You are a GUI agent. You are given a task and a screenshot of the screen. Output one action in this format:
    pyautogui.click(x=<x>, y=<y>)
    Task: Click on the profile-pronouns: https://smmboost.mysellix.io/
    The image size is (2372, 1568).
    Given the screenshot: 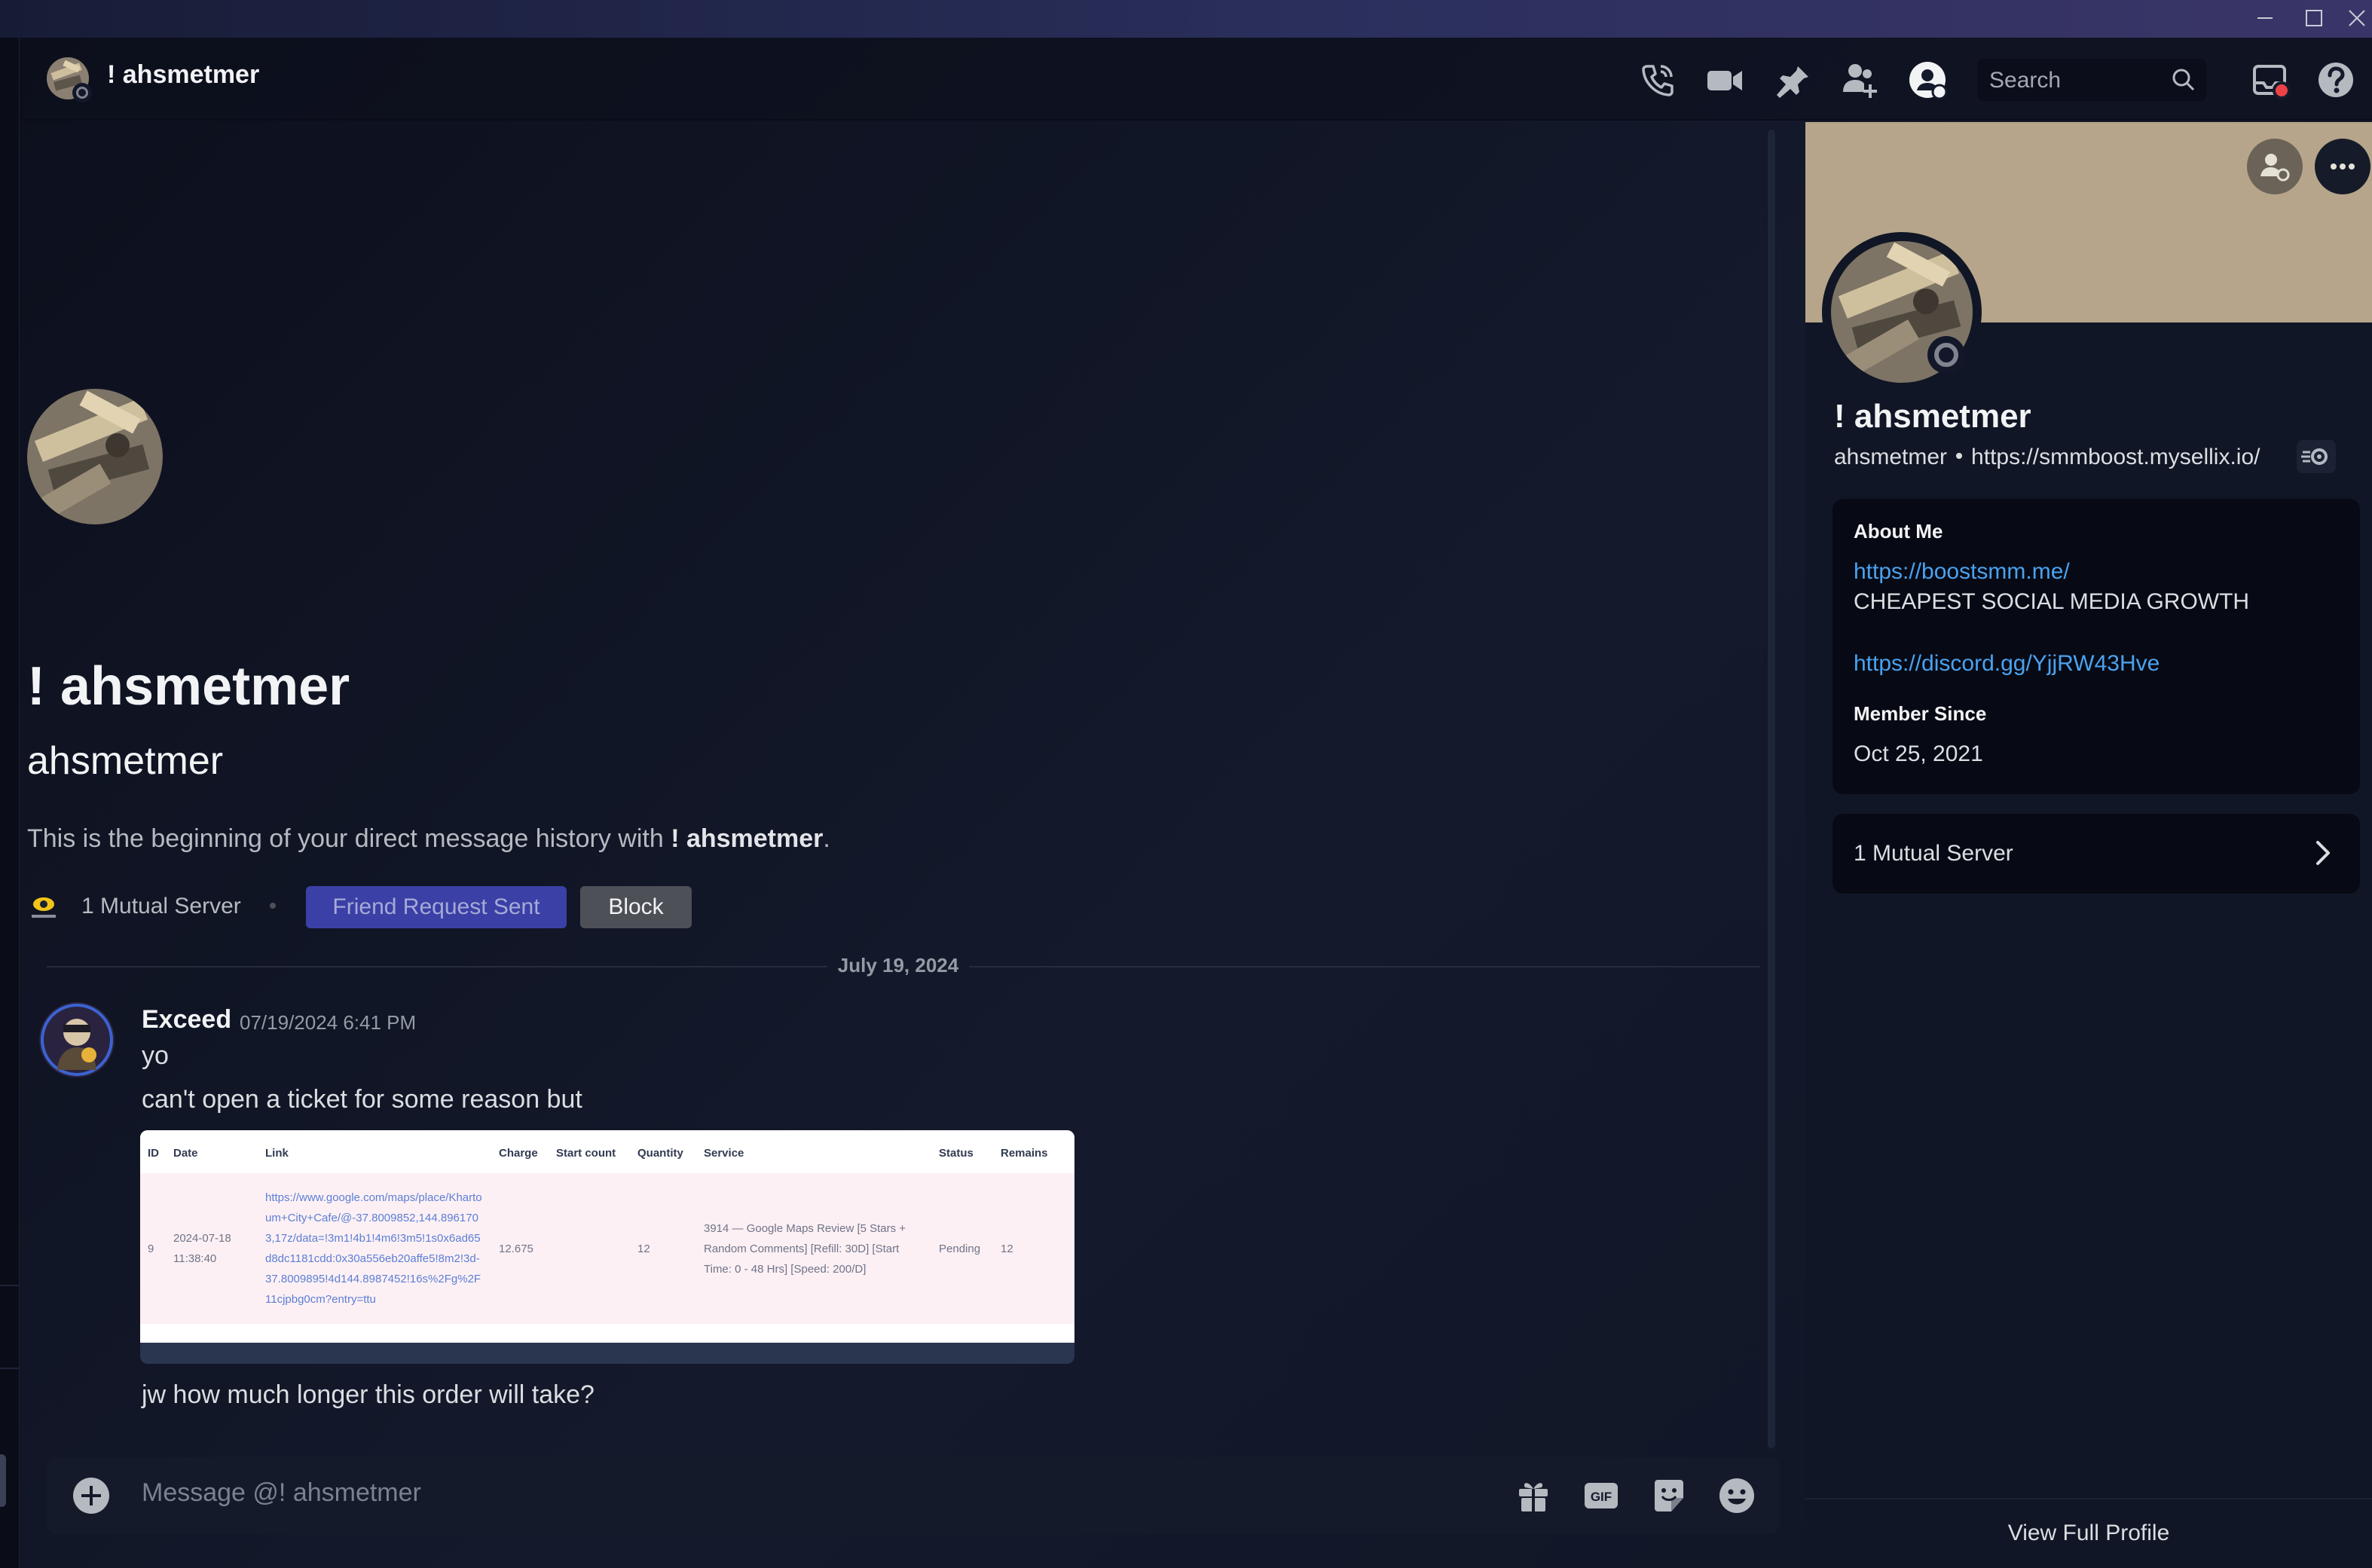 What is the action you would take?
    pyautogui.click(x=2115, y=457)
    